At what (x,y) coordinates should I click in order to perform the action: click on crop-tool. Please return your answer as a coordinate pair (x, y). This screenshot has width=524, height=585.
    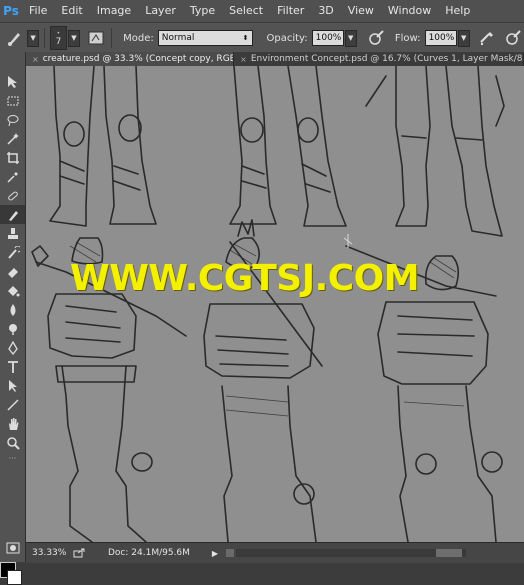
    Looking at the image, I should click on (12, 157).